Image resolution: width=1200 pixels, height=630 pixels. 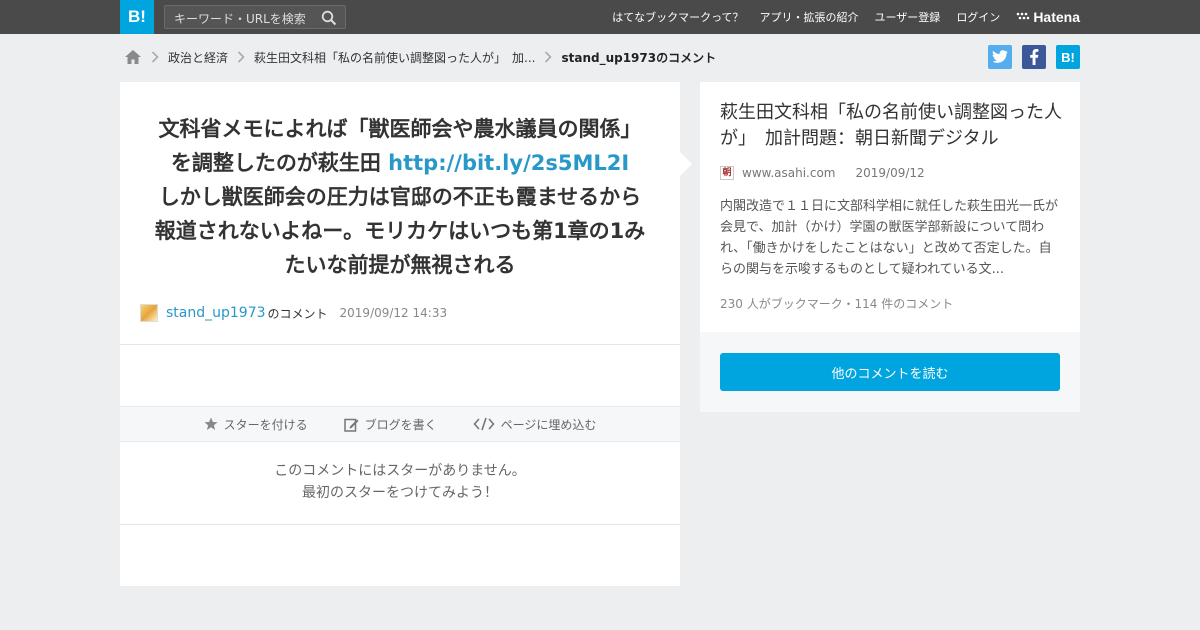 I want to click on card-pointer-arrow, so click(x=686, y=164).